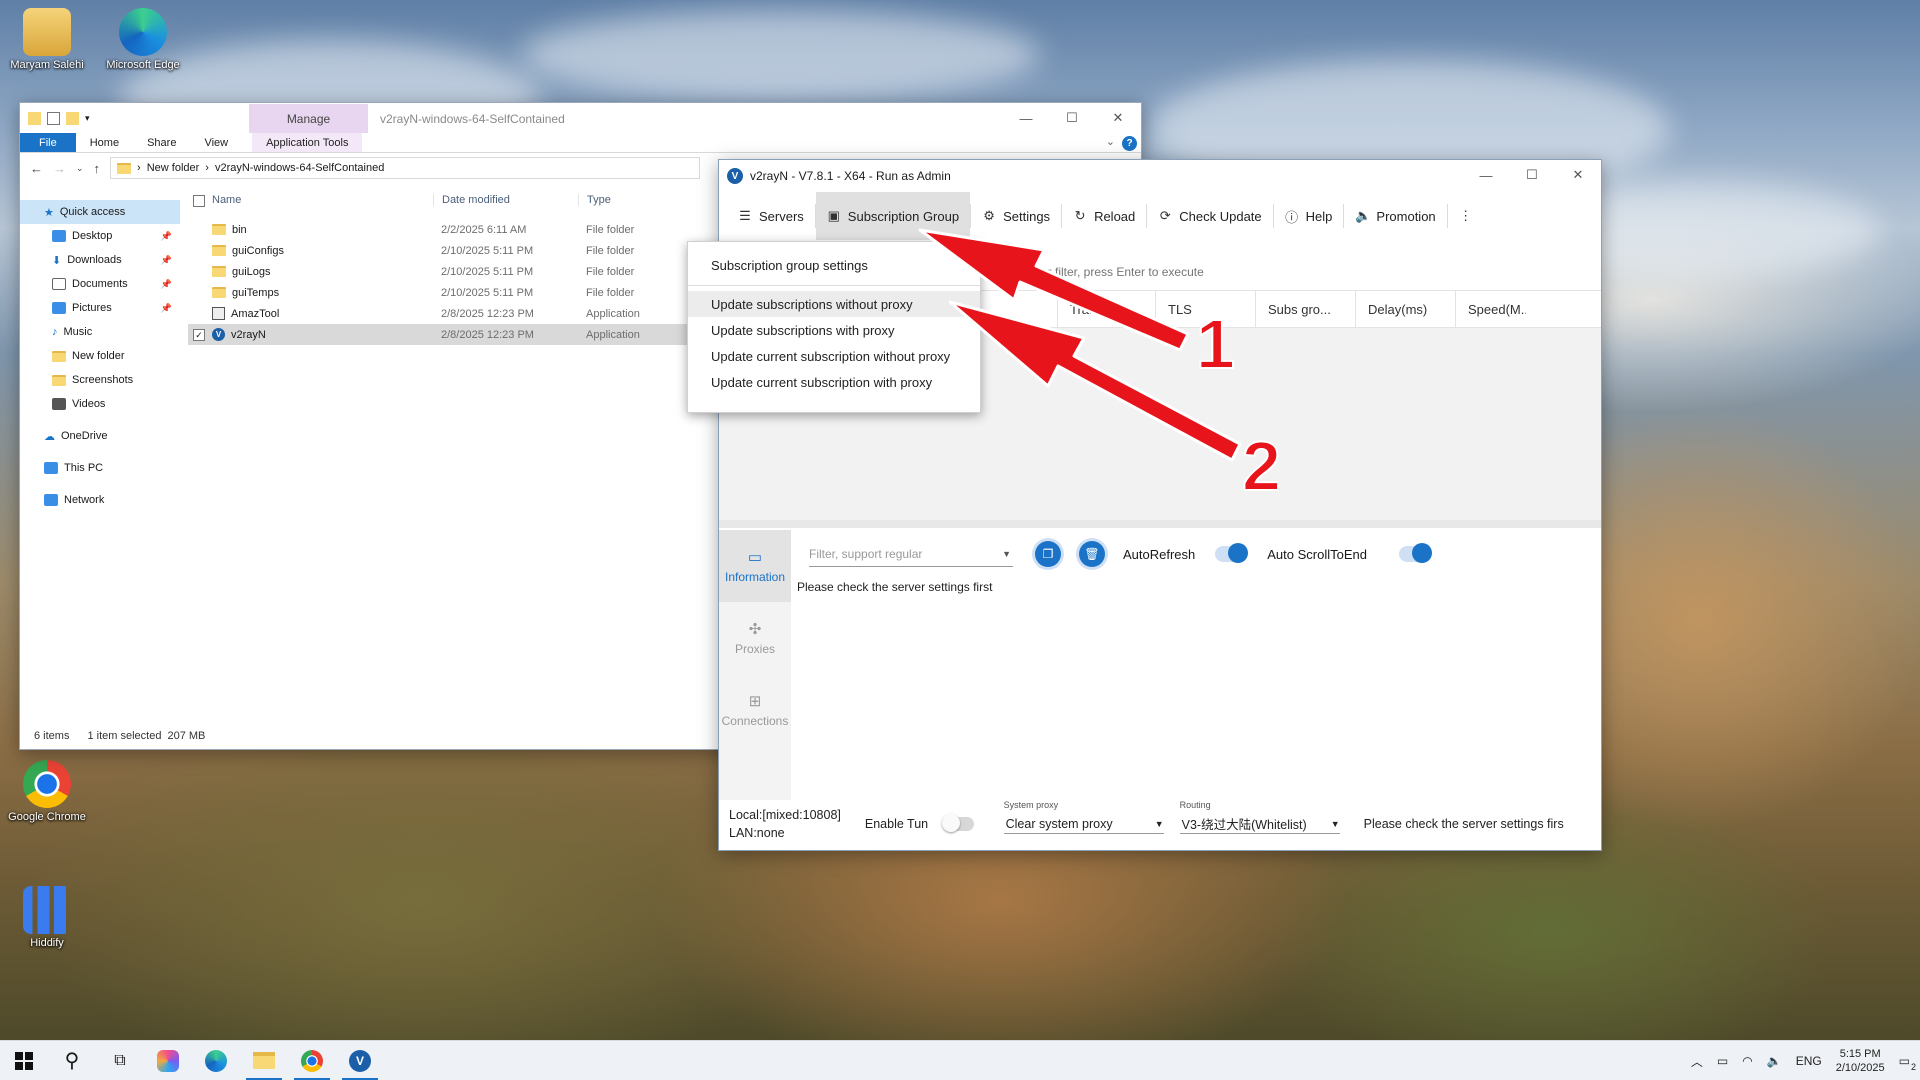 This screenshot has width=1920, height=1080. What do you see at coordinates (1104, 216) in the screenshot?
I see `reload-button: ↻ Reload` at bounding box center [1104, 216].